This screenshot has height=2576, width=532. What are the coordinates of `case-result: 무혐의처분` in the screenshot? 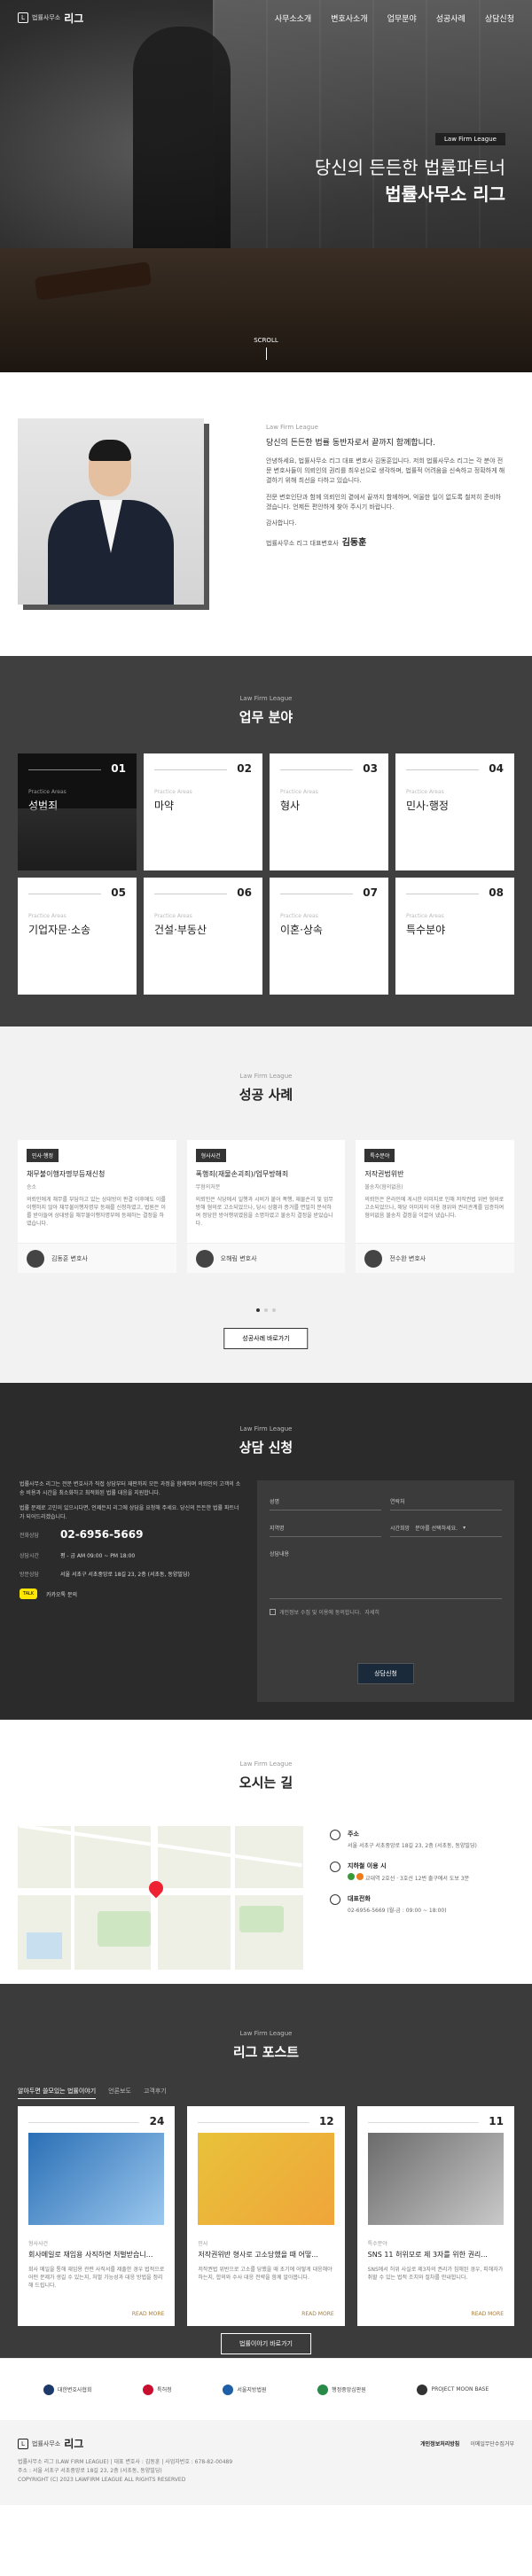 It's located at (208, 1187).